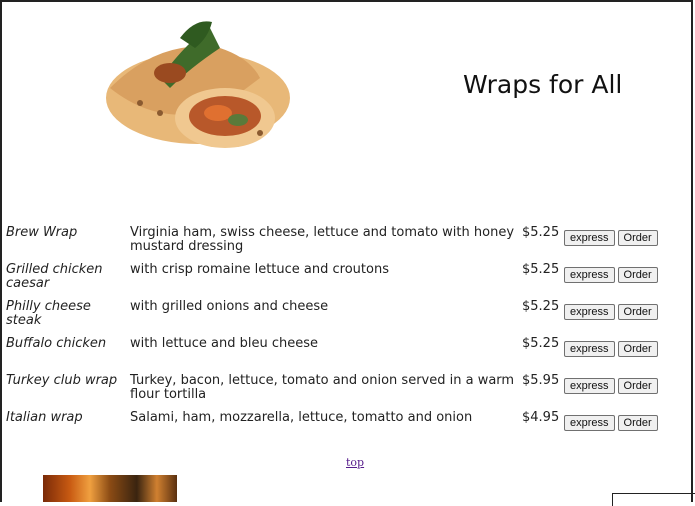 This screenshot has height=506, width=695. What do you see at coordinates (62, 380) in the screenshot?
I see `menu-item-name: Turkey club wrap` at bounding box center [62, 380].